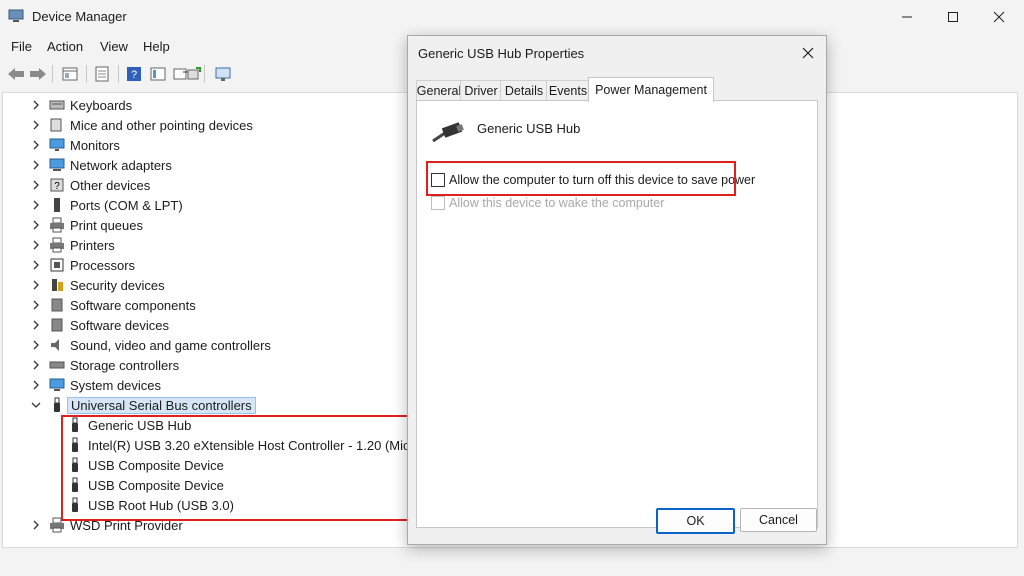 Image resolution: width=1024 pixels, height=576 pixels. What do you see at coordinates (512, 17) in the screenshot?
I see `title-bar: Device Manager` at bounding box center [512, 17].